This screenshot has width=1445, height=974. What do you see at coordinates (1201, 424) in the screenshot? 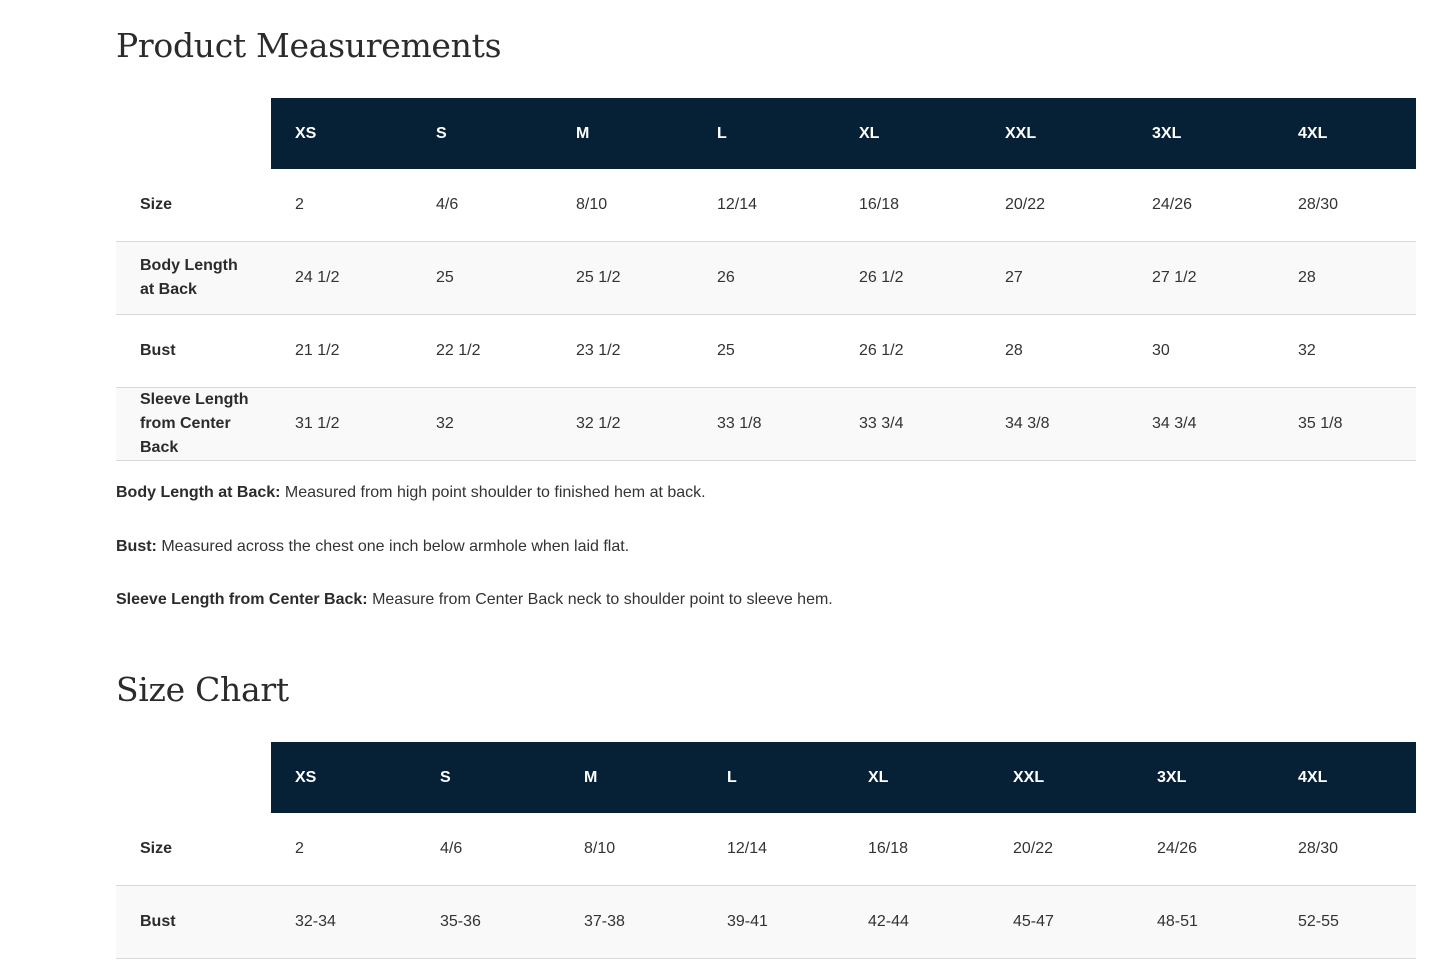
I see `table-cell: 34 3/4` at bounding box center [1201, 424].